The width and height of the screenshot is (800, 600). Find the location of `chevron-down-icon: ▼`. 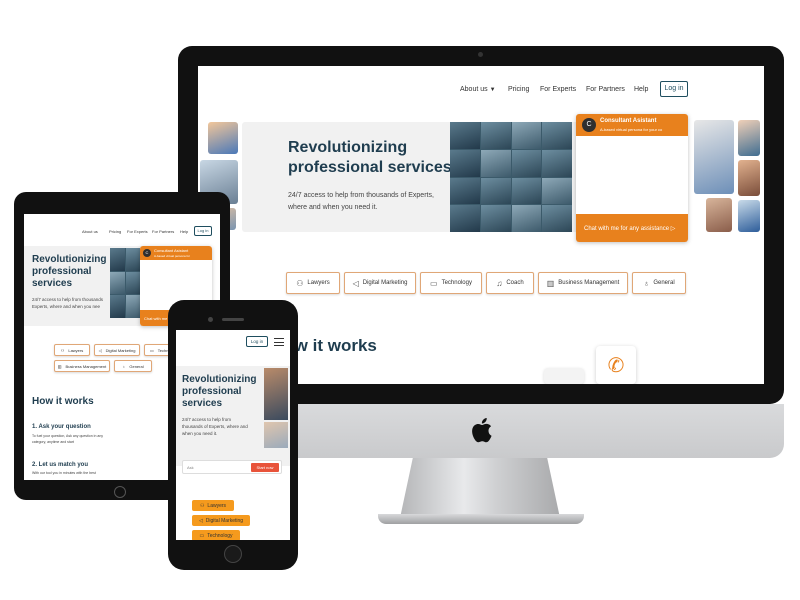

chevron-down-icon: ▼ is located at coordinates (492, 90).